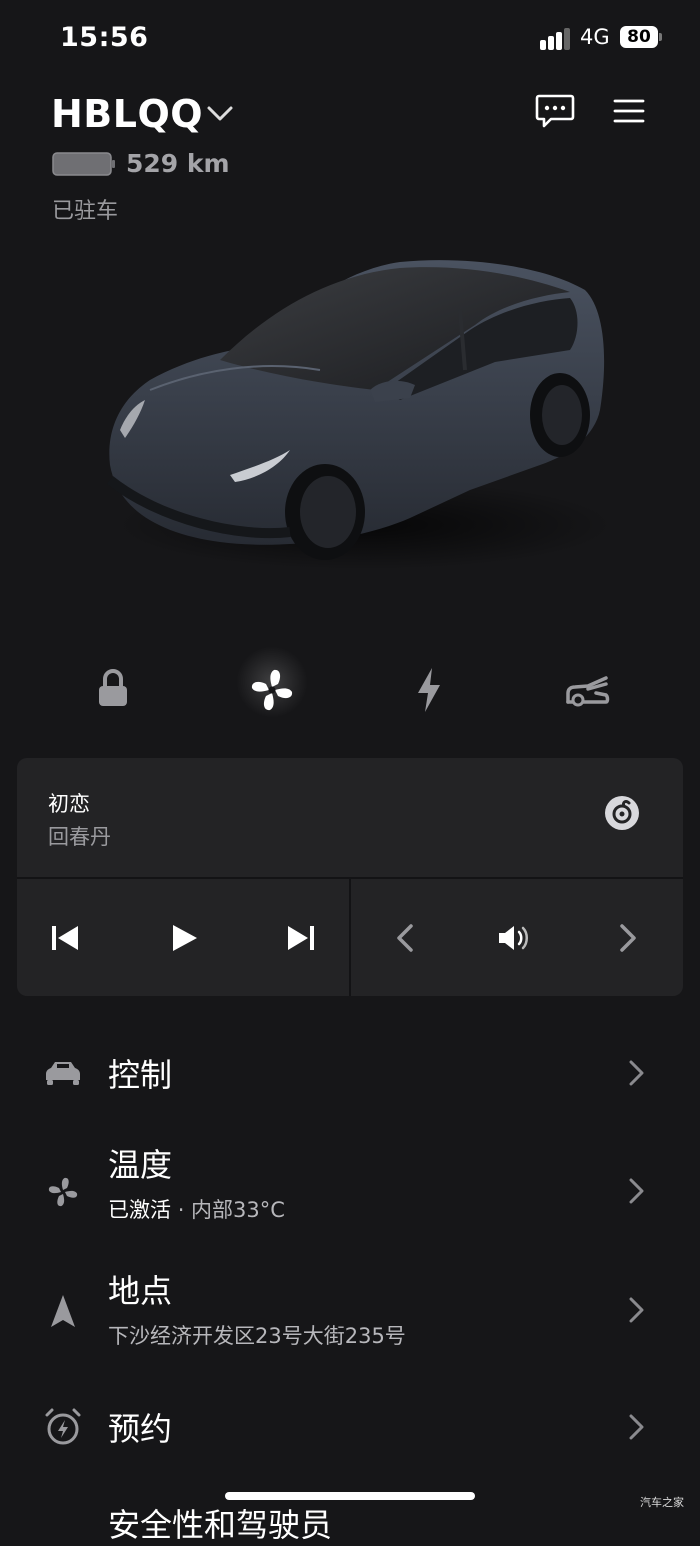  Describe the element at coordinates (350, 1073) in the screenshot. I see `menu-item-controls: 控制` at that location.